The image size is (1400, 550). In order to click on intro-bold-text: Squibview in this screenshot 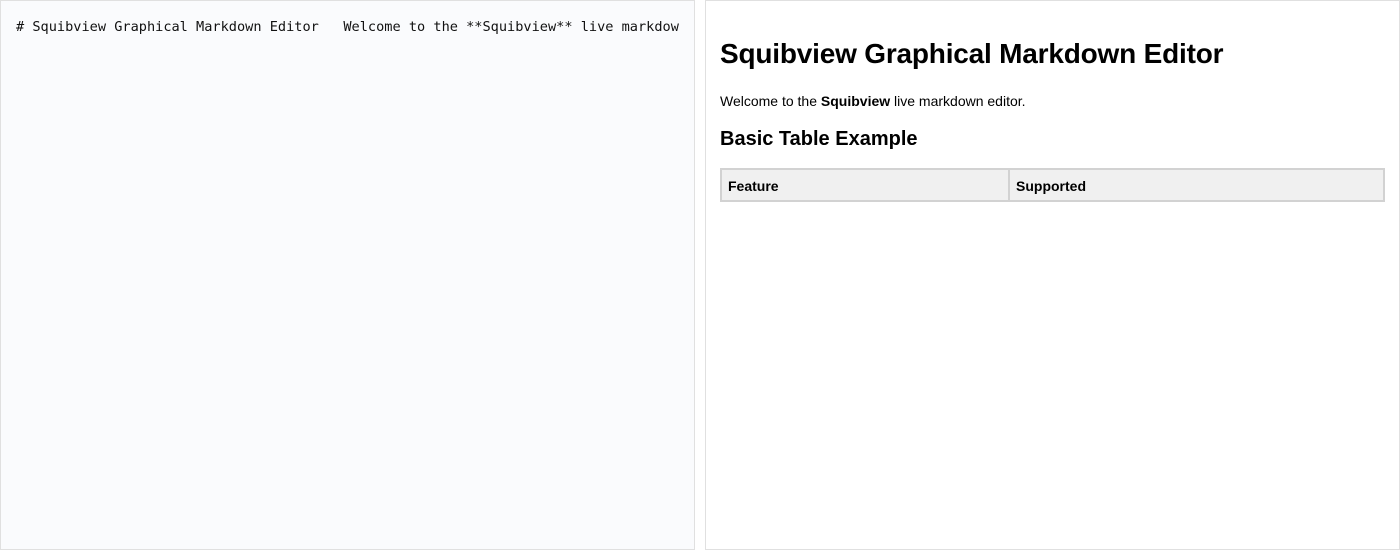, I will do `click(855, 101)`.